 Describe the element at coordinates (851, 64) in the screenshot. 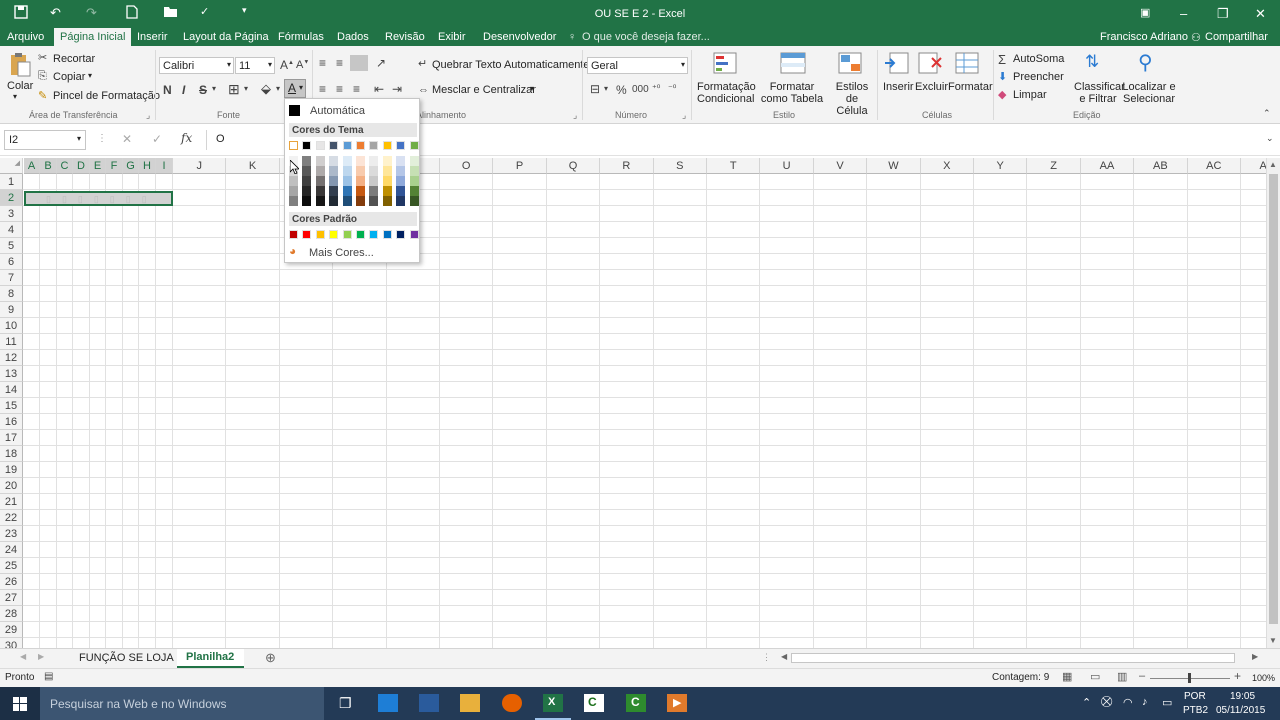

I see `cell-styles-icon` at that location.